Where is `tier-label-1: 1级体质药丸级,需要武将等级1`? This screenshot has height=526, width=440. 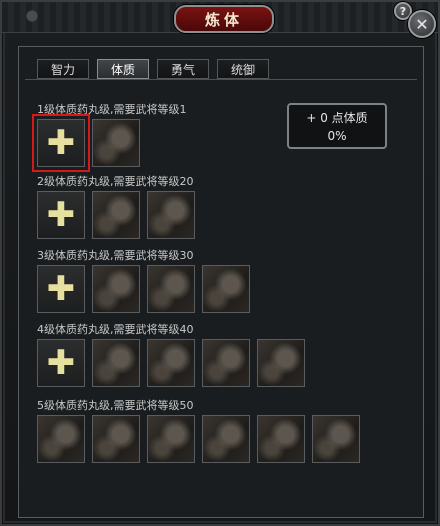 tier-label-1: 1级体质药丸级,需要武将等级1 is located at coordinates (112, 109).